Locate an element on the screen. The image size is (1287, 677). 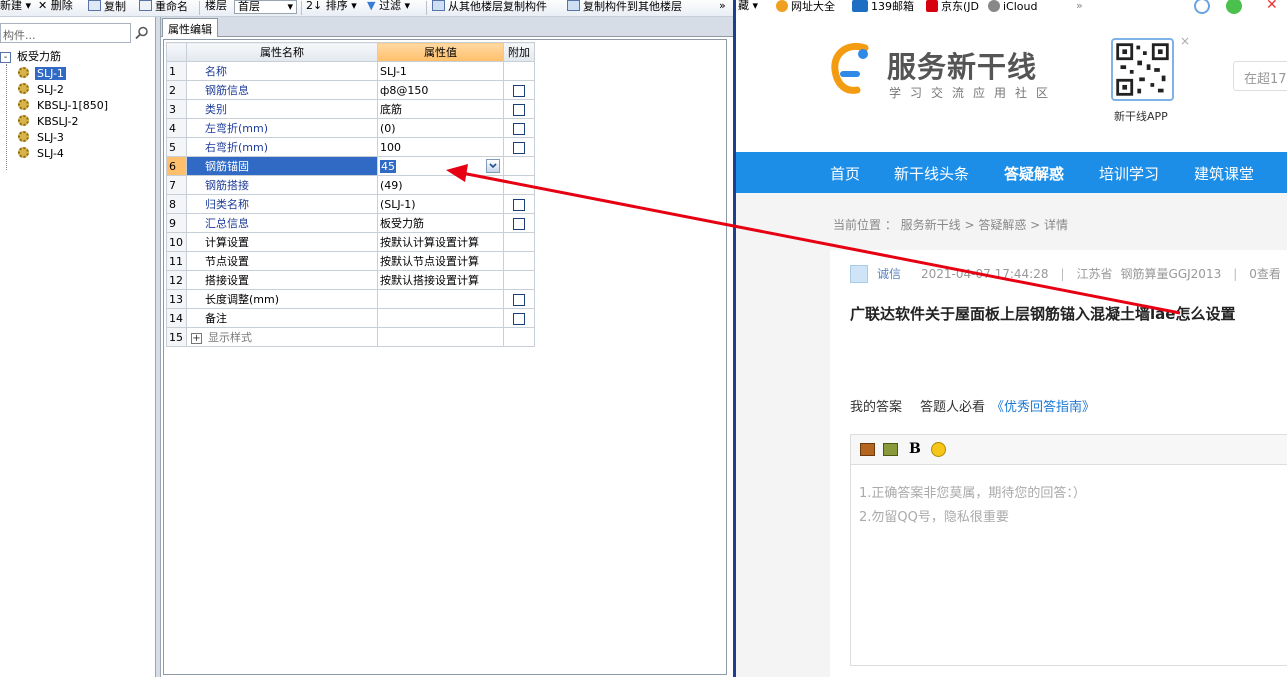
answer-guide-link: 《优秀回答指南》 is located at coordinates (1043, 407).